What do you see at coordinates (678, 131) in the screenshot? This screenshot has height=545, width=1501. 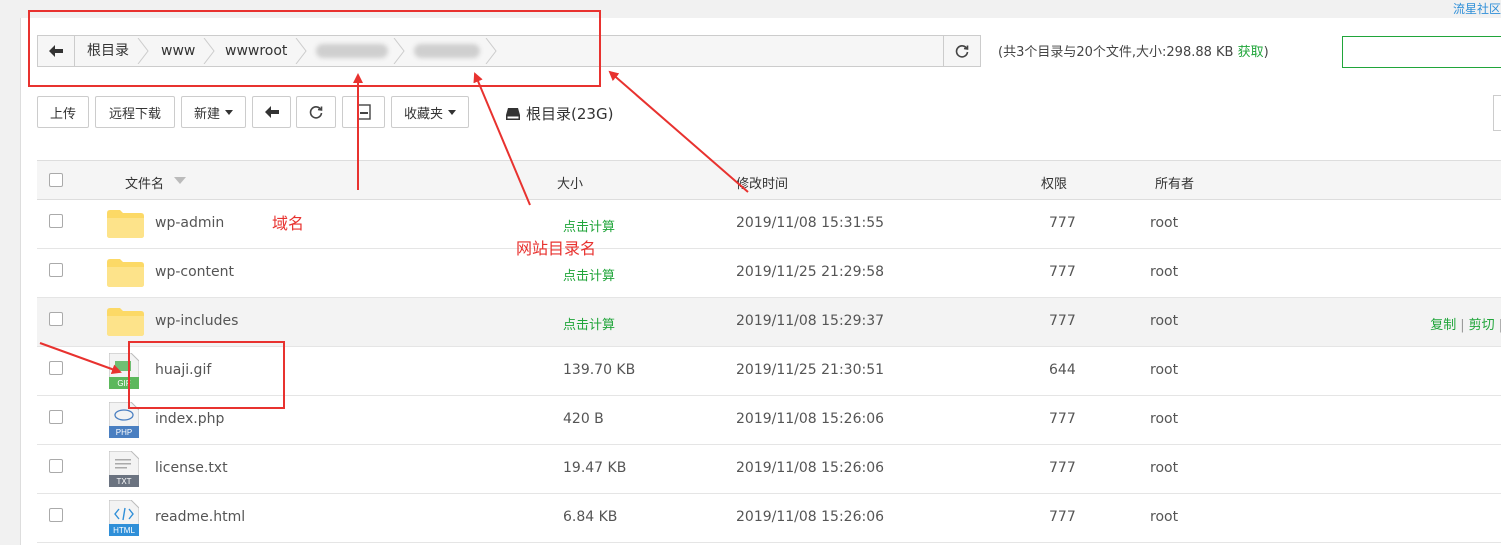 I see `annotation-arrow-path` at bounding box center [678, 131].